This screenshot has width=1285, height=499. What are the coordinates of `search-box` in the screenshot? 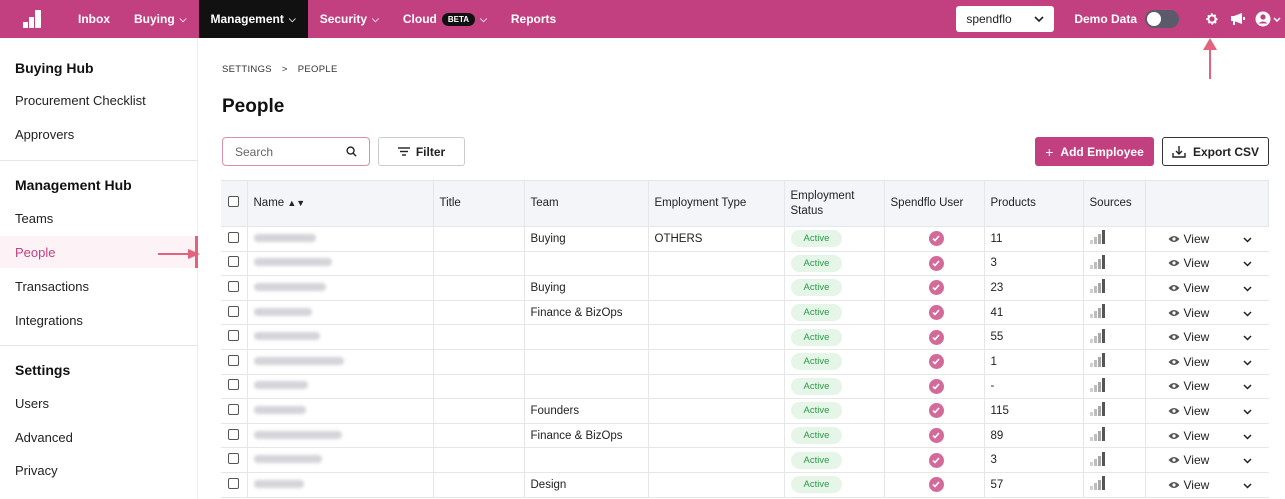 It's located at (296, 151).